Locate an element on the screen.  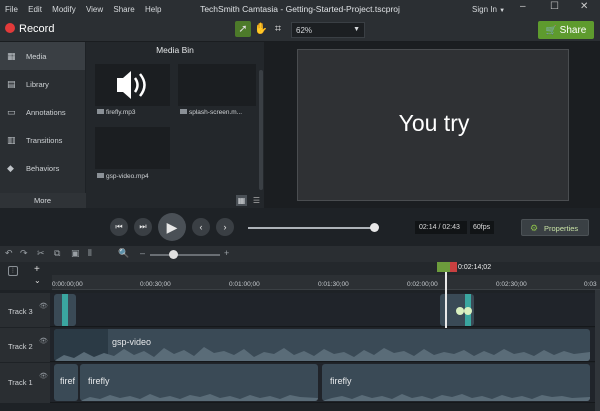
crop-tool-icon: ⌗ is located at coordinates (278, 29).